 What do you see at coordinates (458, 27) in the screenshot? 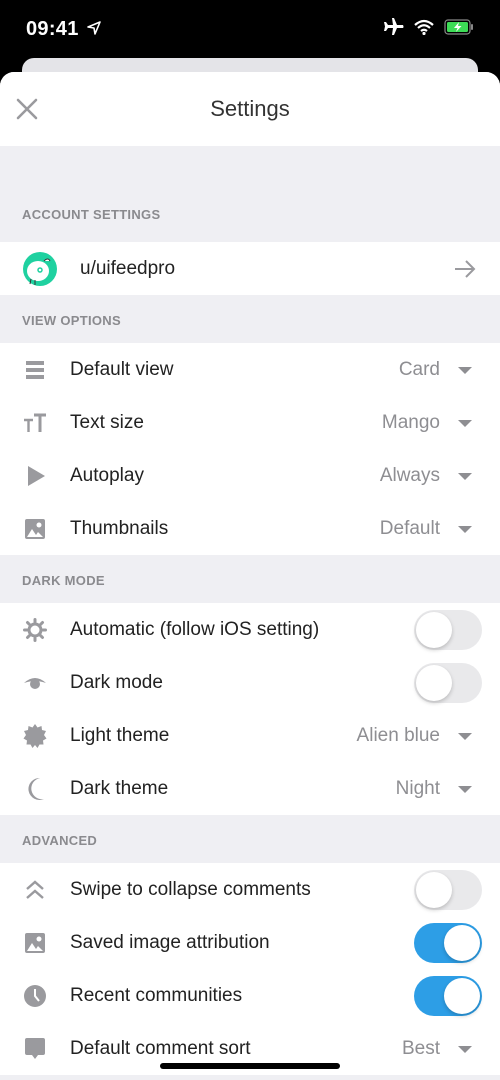
I see `battery-charging-icon` at bounding box center [458, 27].